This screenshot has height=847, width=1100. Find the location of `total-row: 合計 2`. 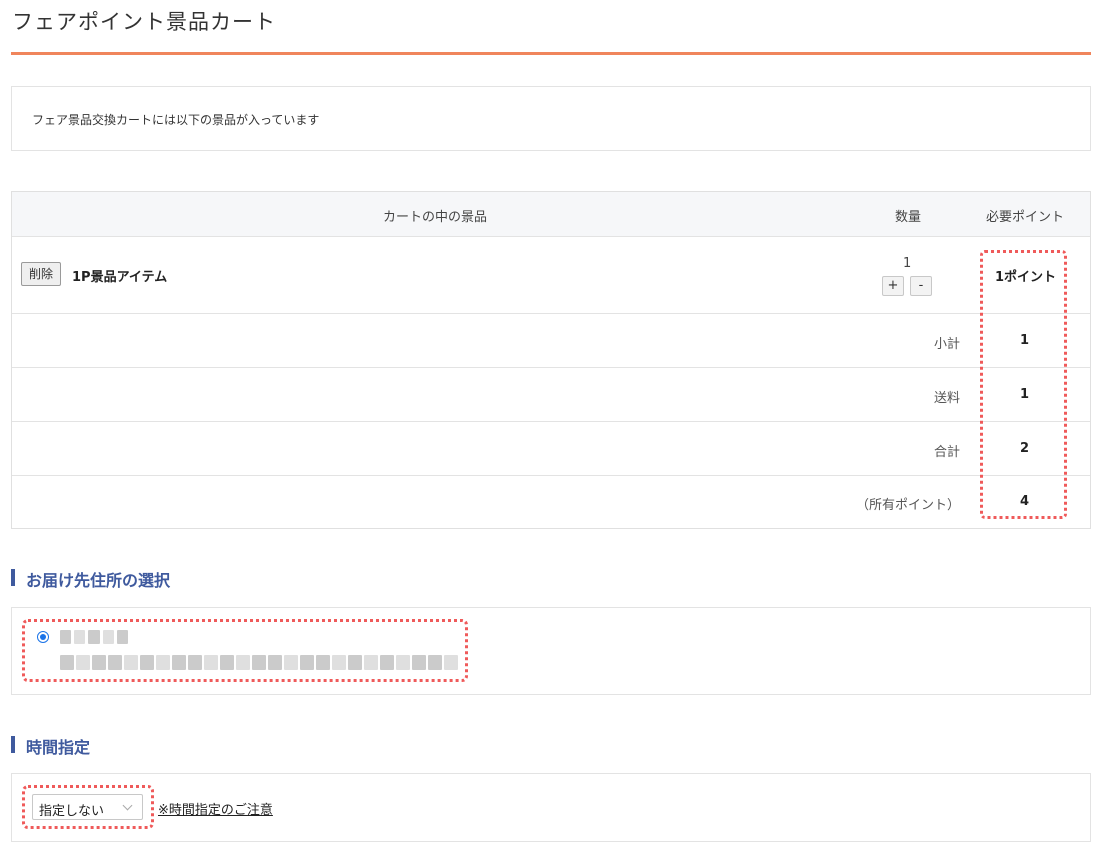

total-row: 合計 2 is located at coordinates (551, 449).